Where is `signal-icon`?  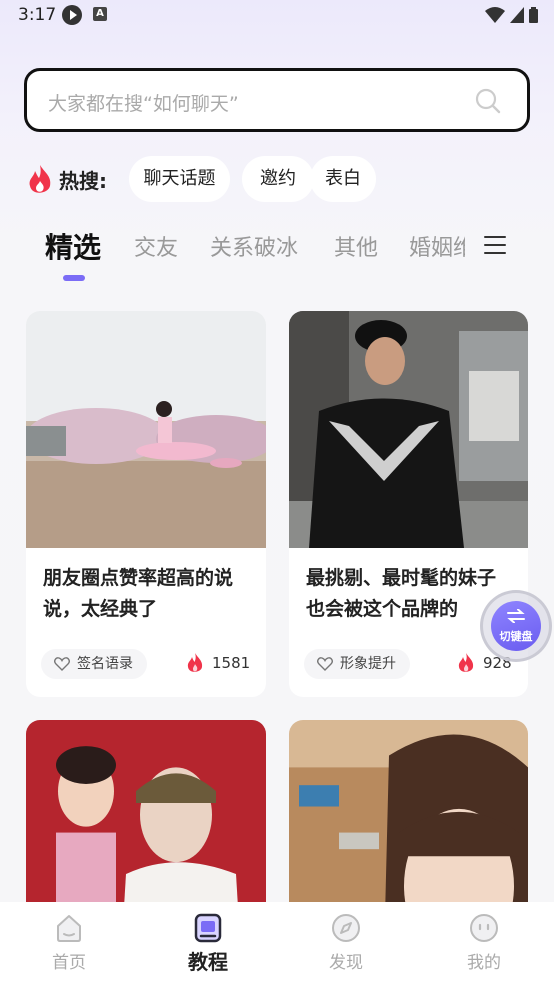 signal-icon is located at coordinates (517, 15).